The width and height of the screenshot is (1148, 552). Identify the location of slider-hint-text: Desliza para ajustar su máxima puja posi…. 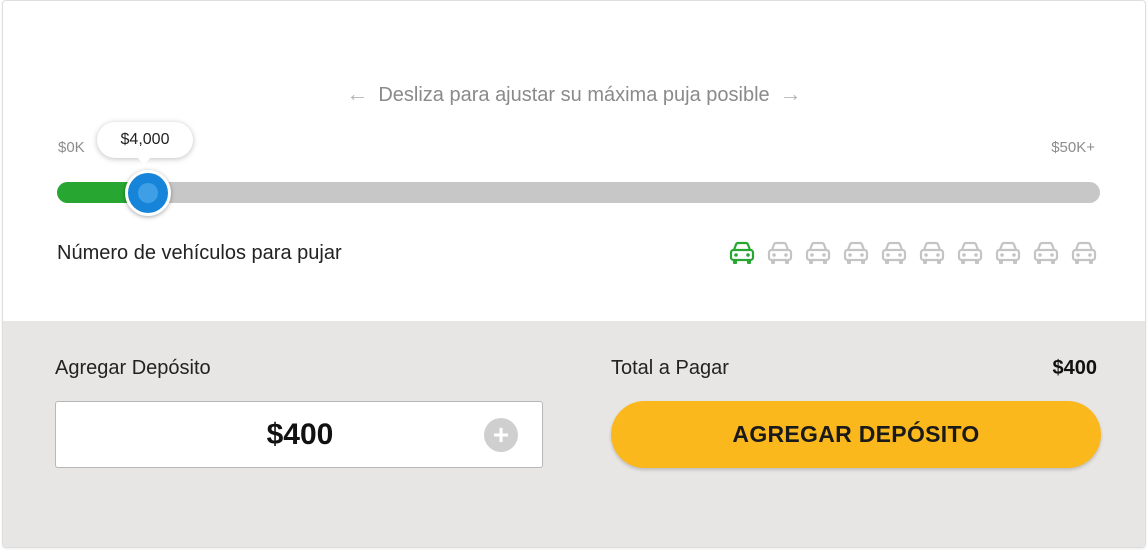
(574, 95).